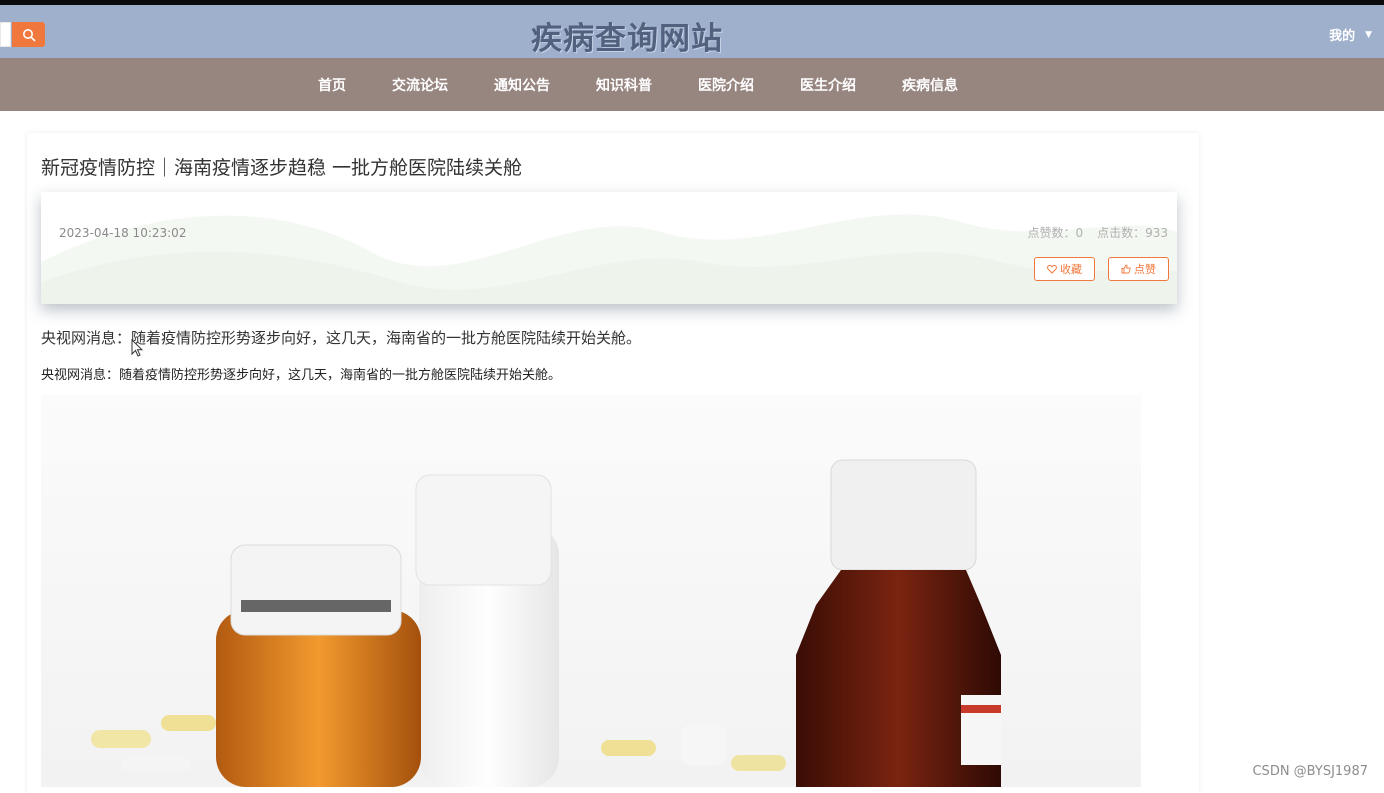  I want to click on mine-menu: 我的 ▼, so click(1350, 34).